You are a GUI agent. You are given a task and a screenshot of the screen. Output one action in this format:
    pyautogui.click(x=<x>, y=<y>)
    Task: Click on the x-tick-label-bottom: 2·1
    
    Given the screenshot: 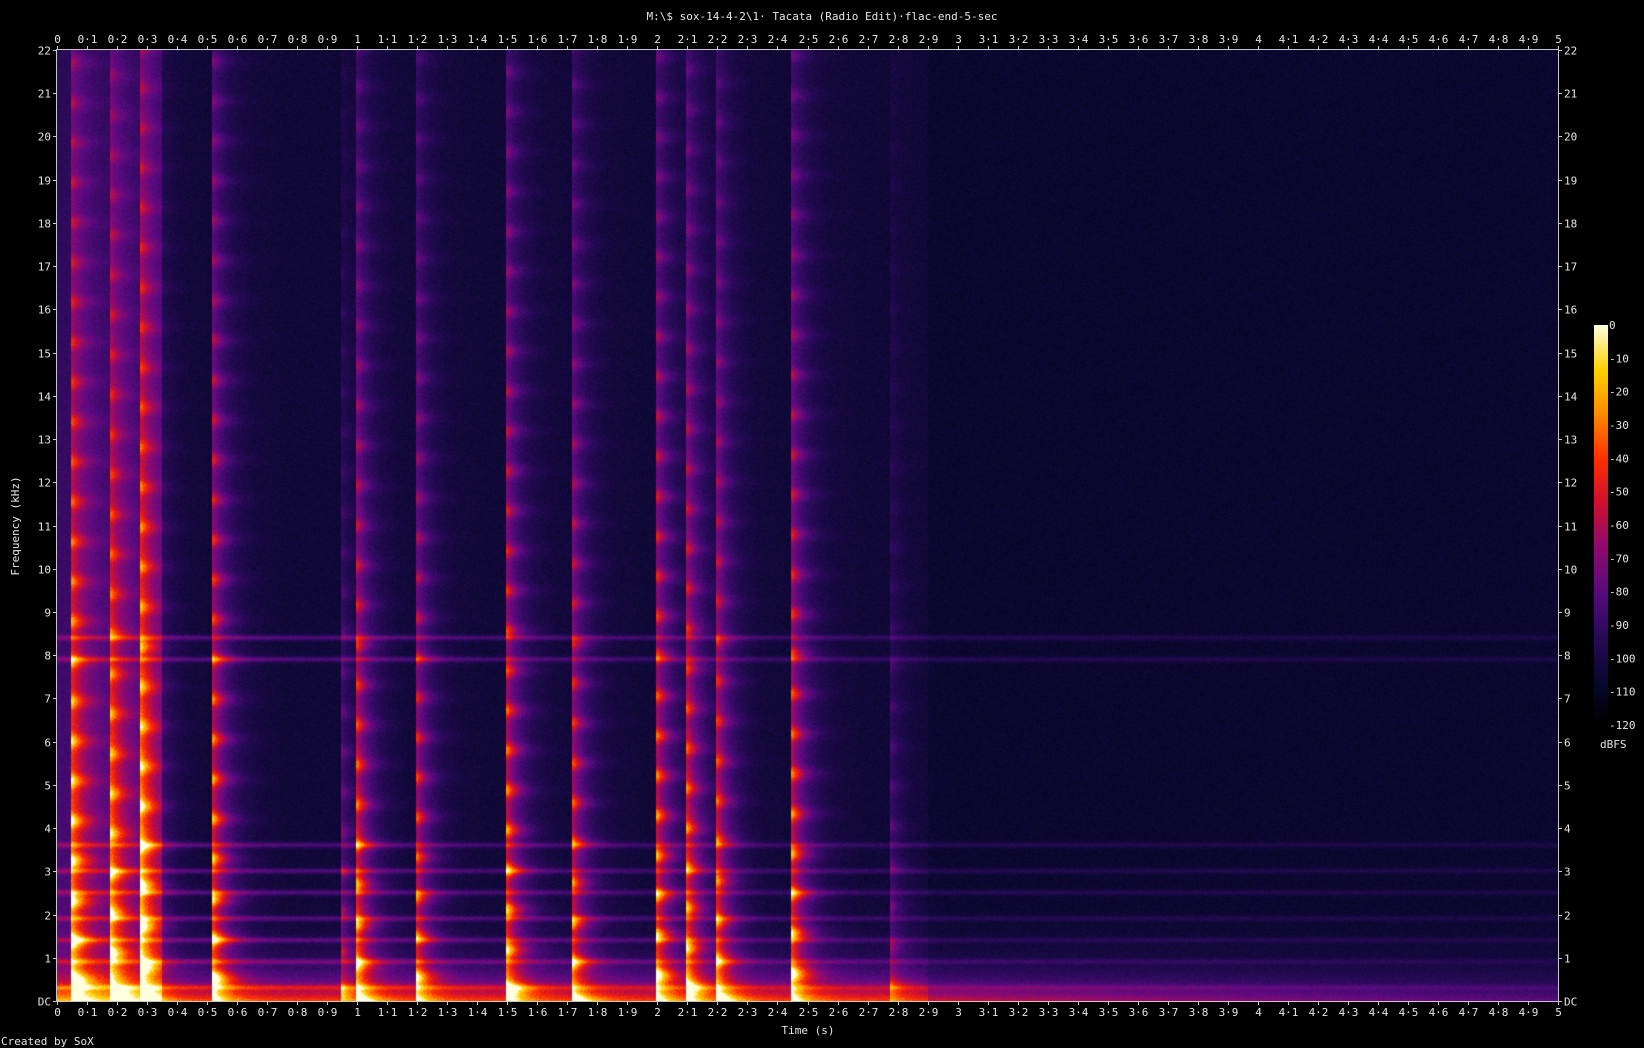 What is the action you would take?
    pyautogui.click(x=688, y=1012)
    